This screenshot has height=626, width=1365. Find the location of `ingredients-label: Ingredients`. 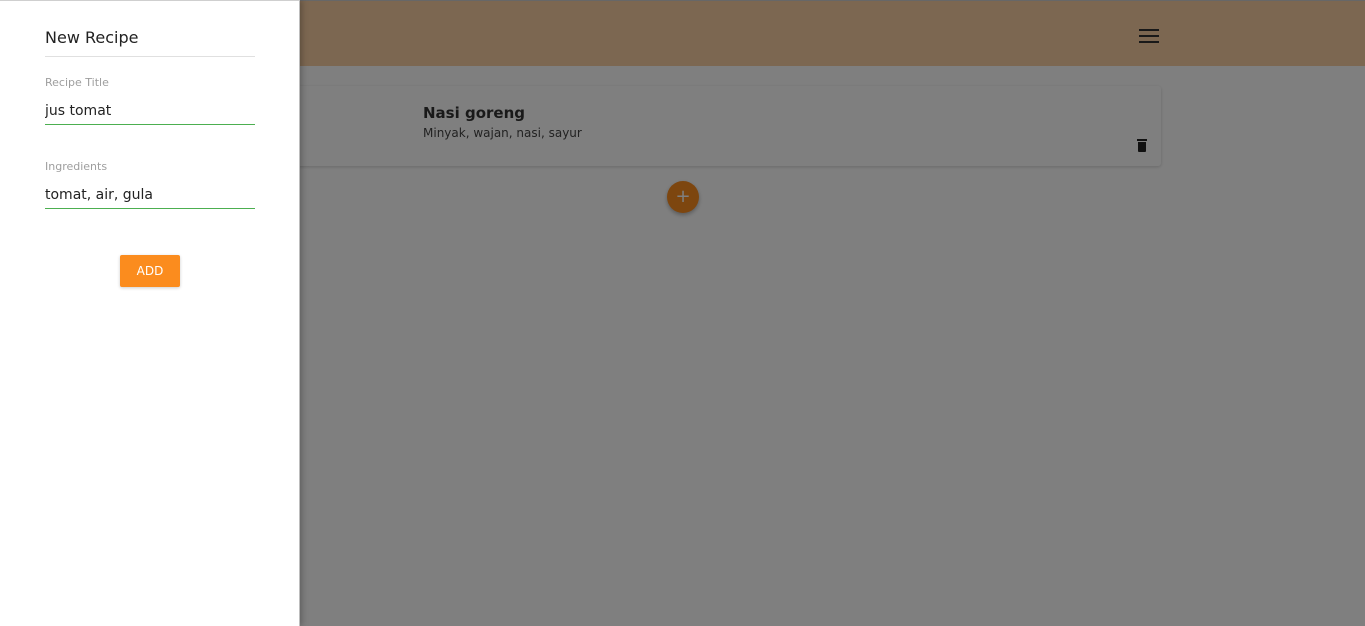

ingredients-label: Ingredients is located at coordinates (76, 166).